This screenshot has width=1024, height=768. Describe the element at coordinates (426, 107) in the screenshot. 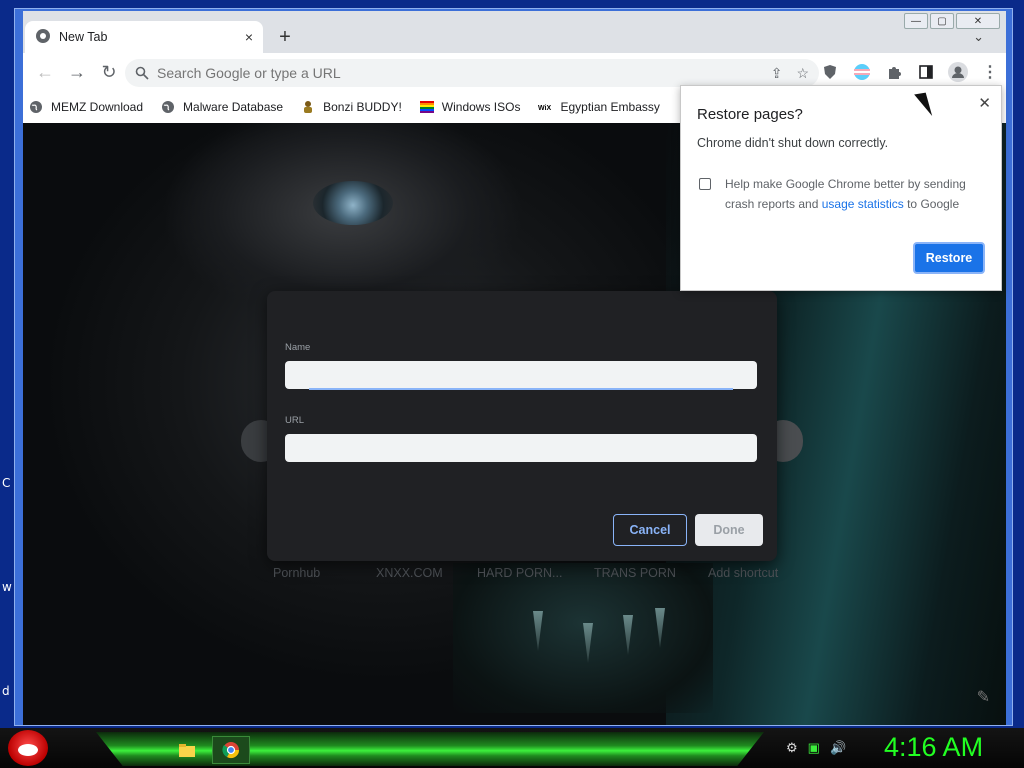

I see `rainbow-flag-icon` at that location.